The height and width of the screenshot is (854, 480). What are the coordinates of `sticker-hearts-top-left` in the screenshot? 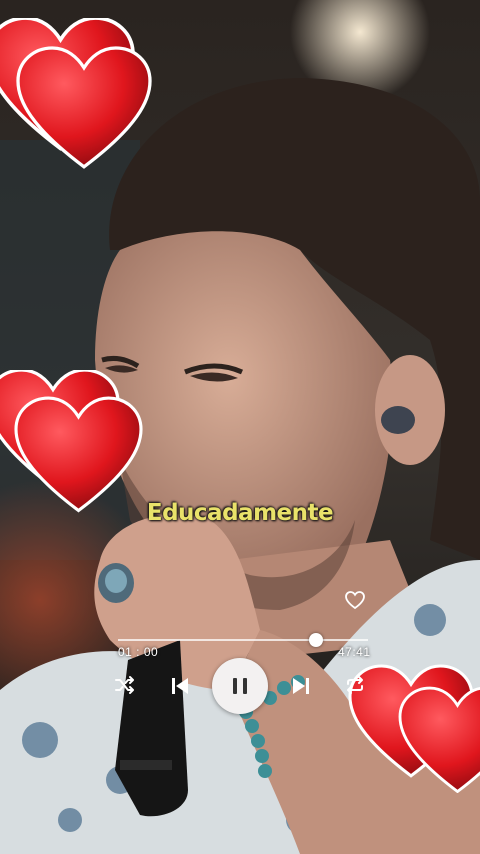 It's located at (76, 93).